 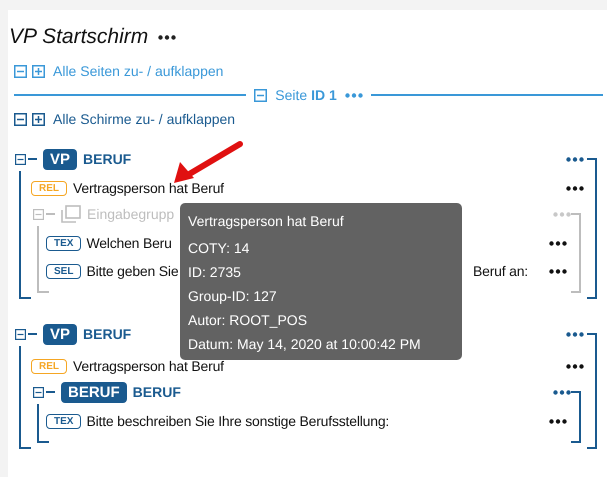 What do you see at coordinates (233, 296) in the screenshot?
I see `tooltip-line: Group-ID: 127` at bounding box center [233, 296].